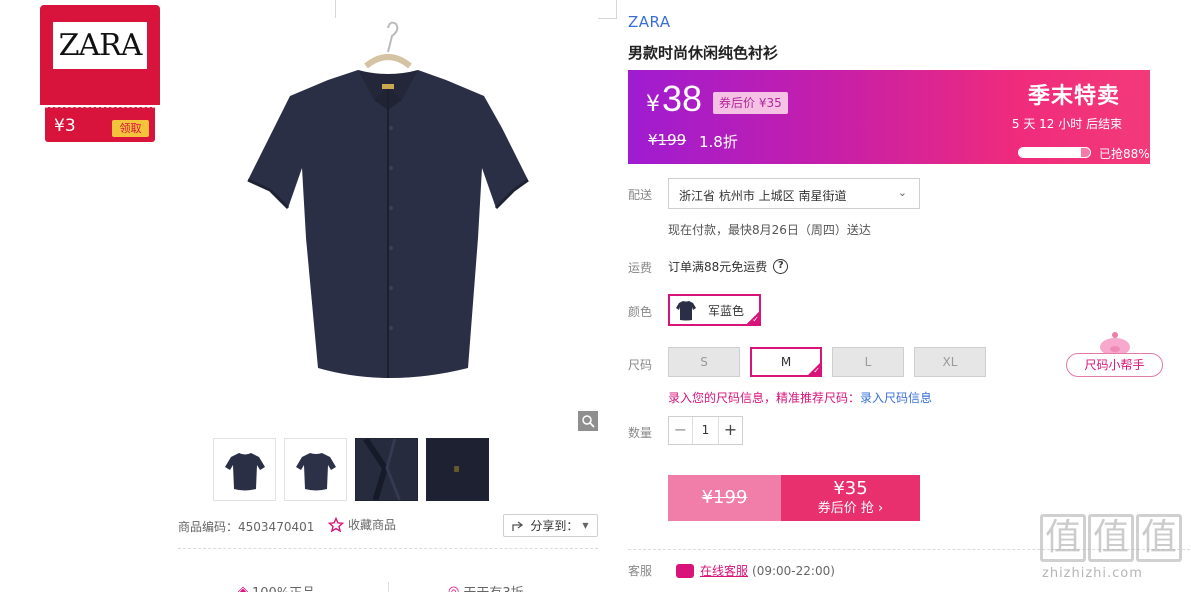  What do you see at coordinates (65, 126) in the screenshot?
I see `coupon-amount: ¥3` at bounding box center [65, 126].